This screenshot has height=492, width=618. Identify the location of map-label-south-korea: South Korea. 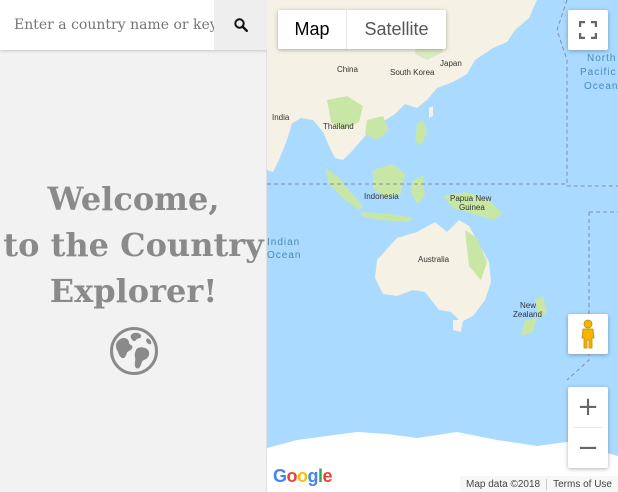
(412, 72).